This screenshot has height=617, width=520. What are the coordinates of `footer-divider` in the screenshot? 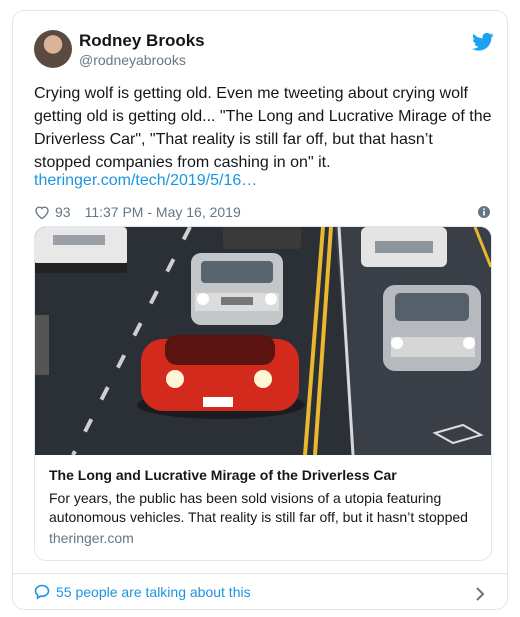 It's located at (260, 573).